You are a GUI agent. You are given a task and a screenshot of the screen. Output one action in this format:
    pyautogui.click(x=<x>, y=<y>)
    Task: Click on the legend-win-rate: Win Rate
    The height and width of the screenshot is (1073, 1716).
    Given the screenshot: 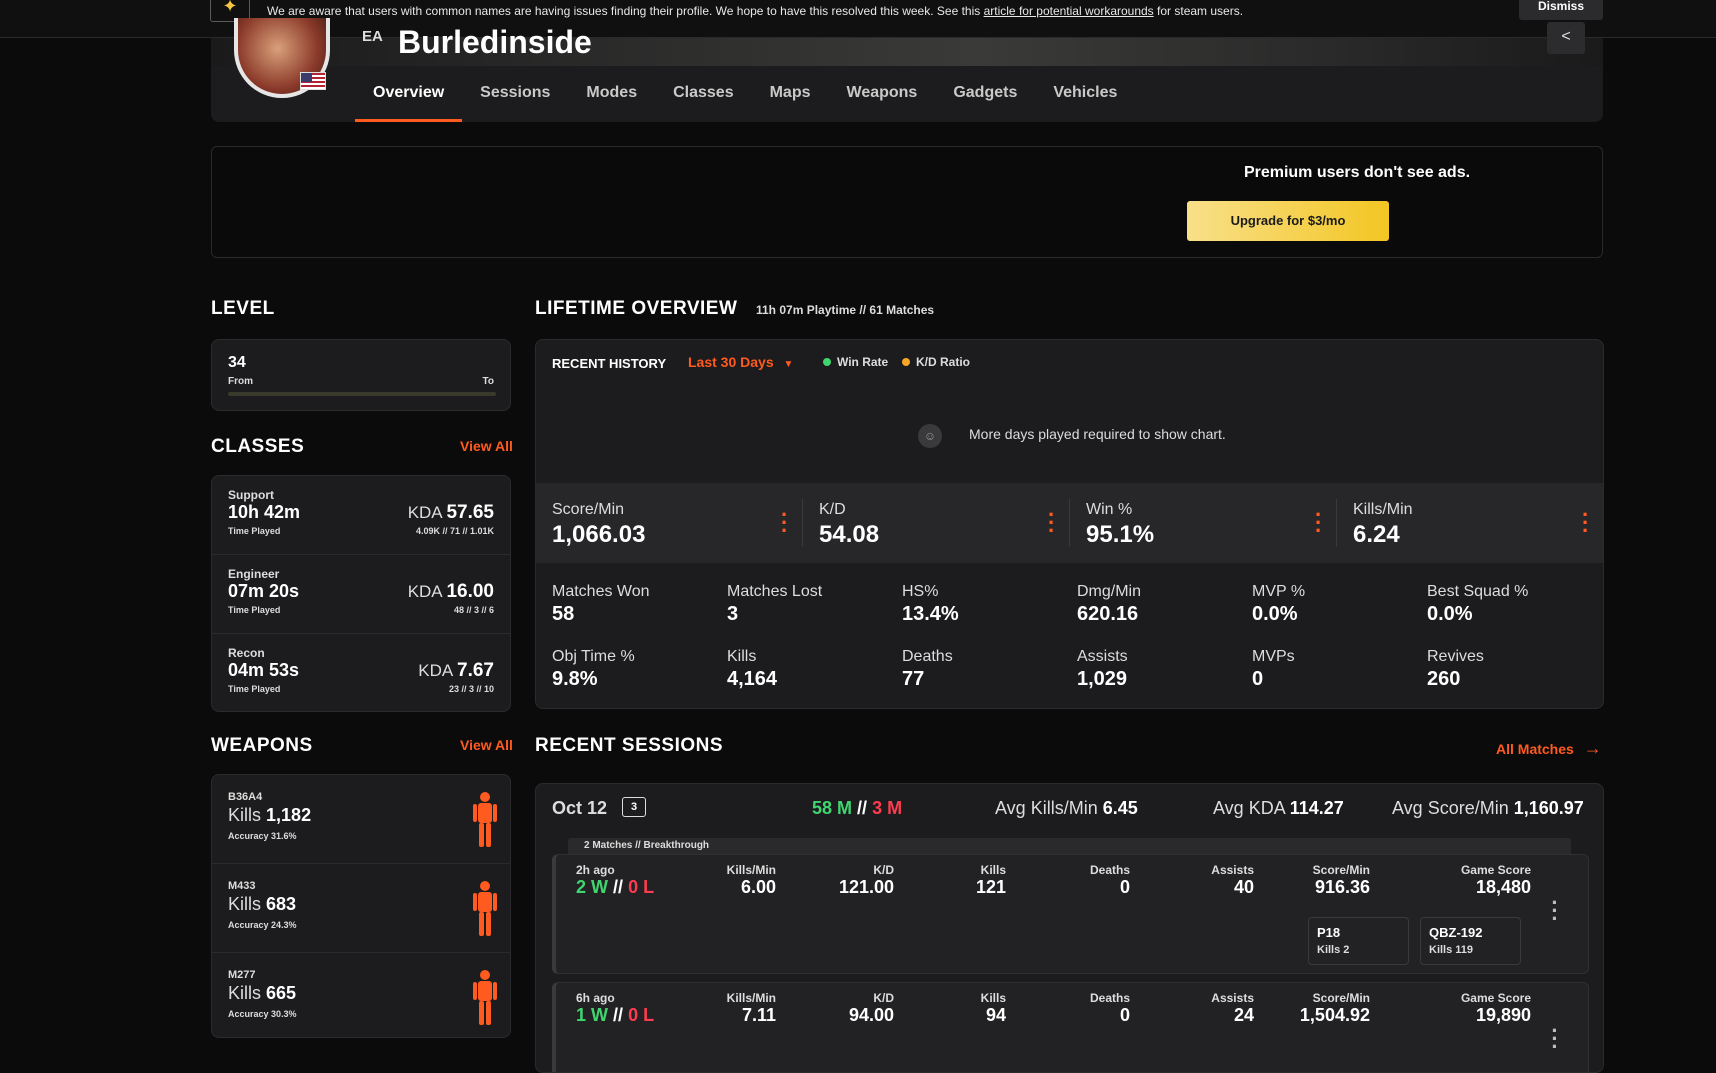 What is the action you would take?
    pyautogui.click(x=855, y=362)
    